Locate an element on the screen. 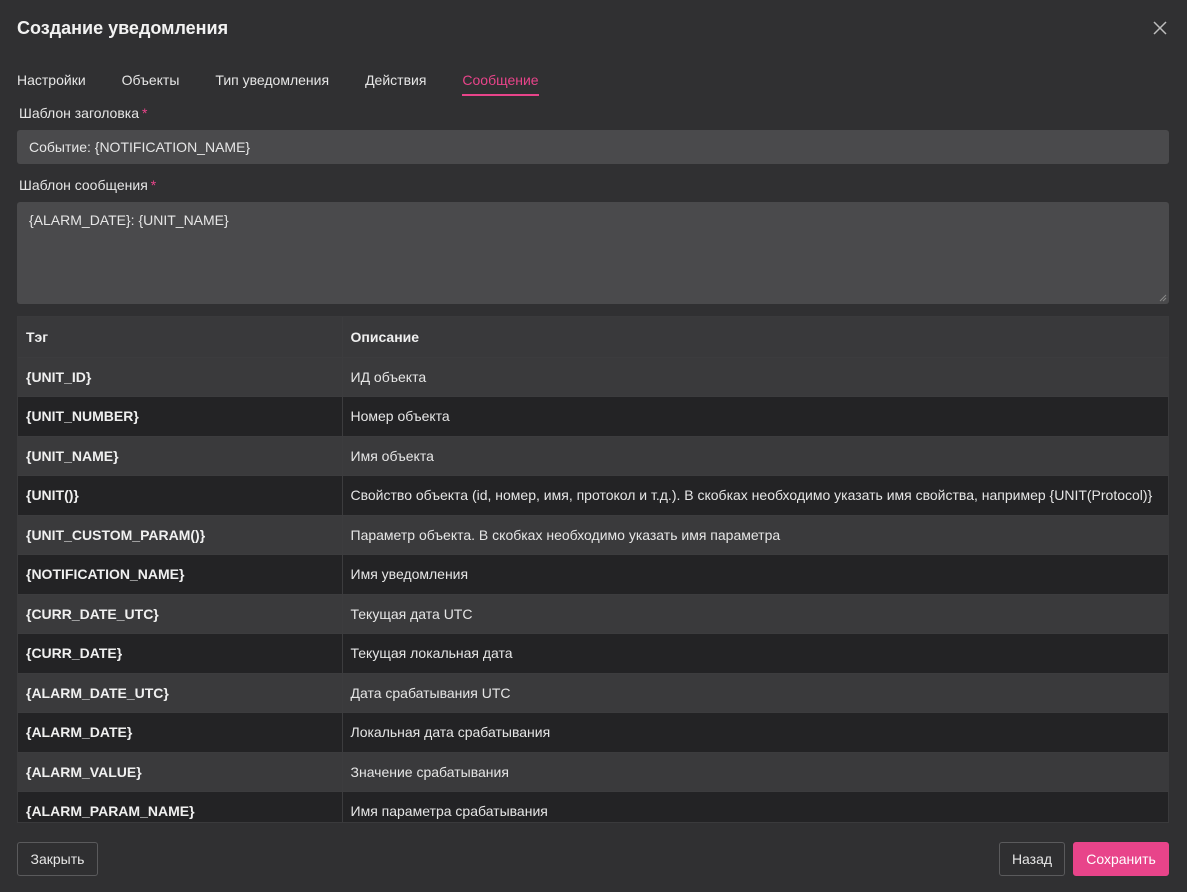  description-cell: Имя параметра срабатывания is located at coordinates (755, 806).